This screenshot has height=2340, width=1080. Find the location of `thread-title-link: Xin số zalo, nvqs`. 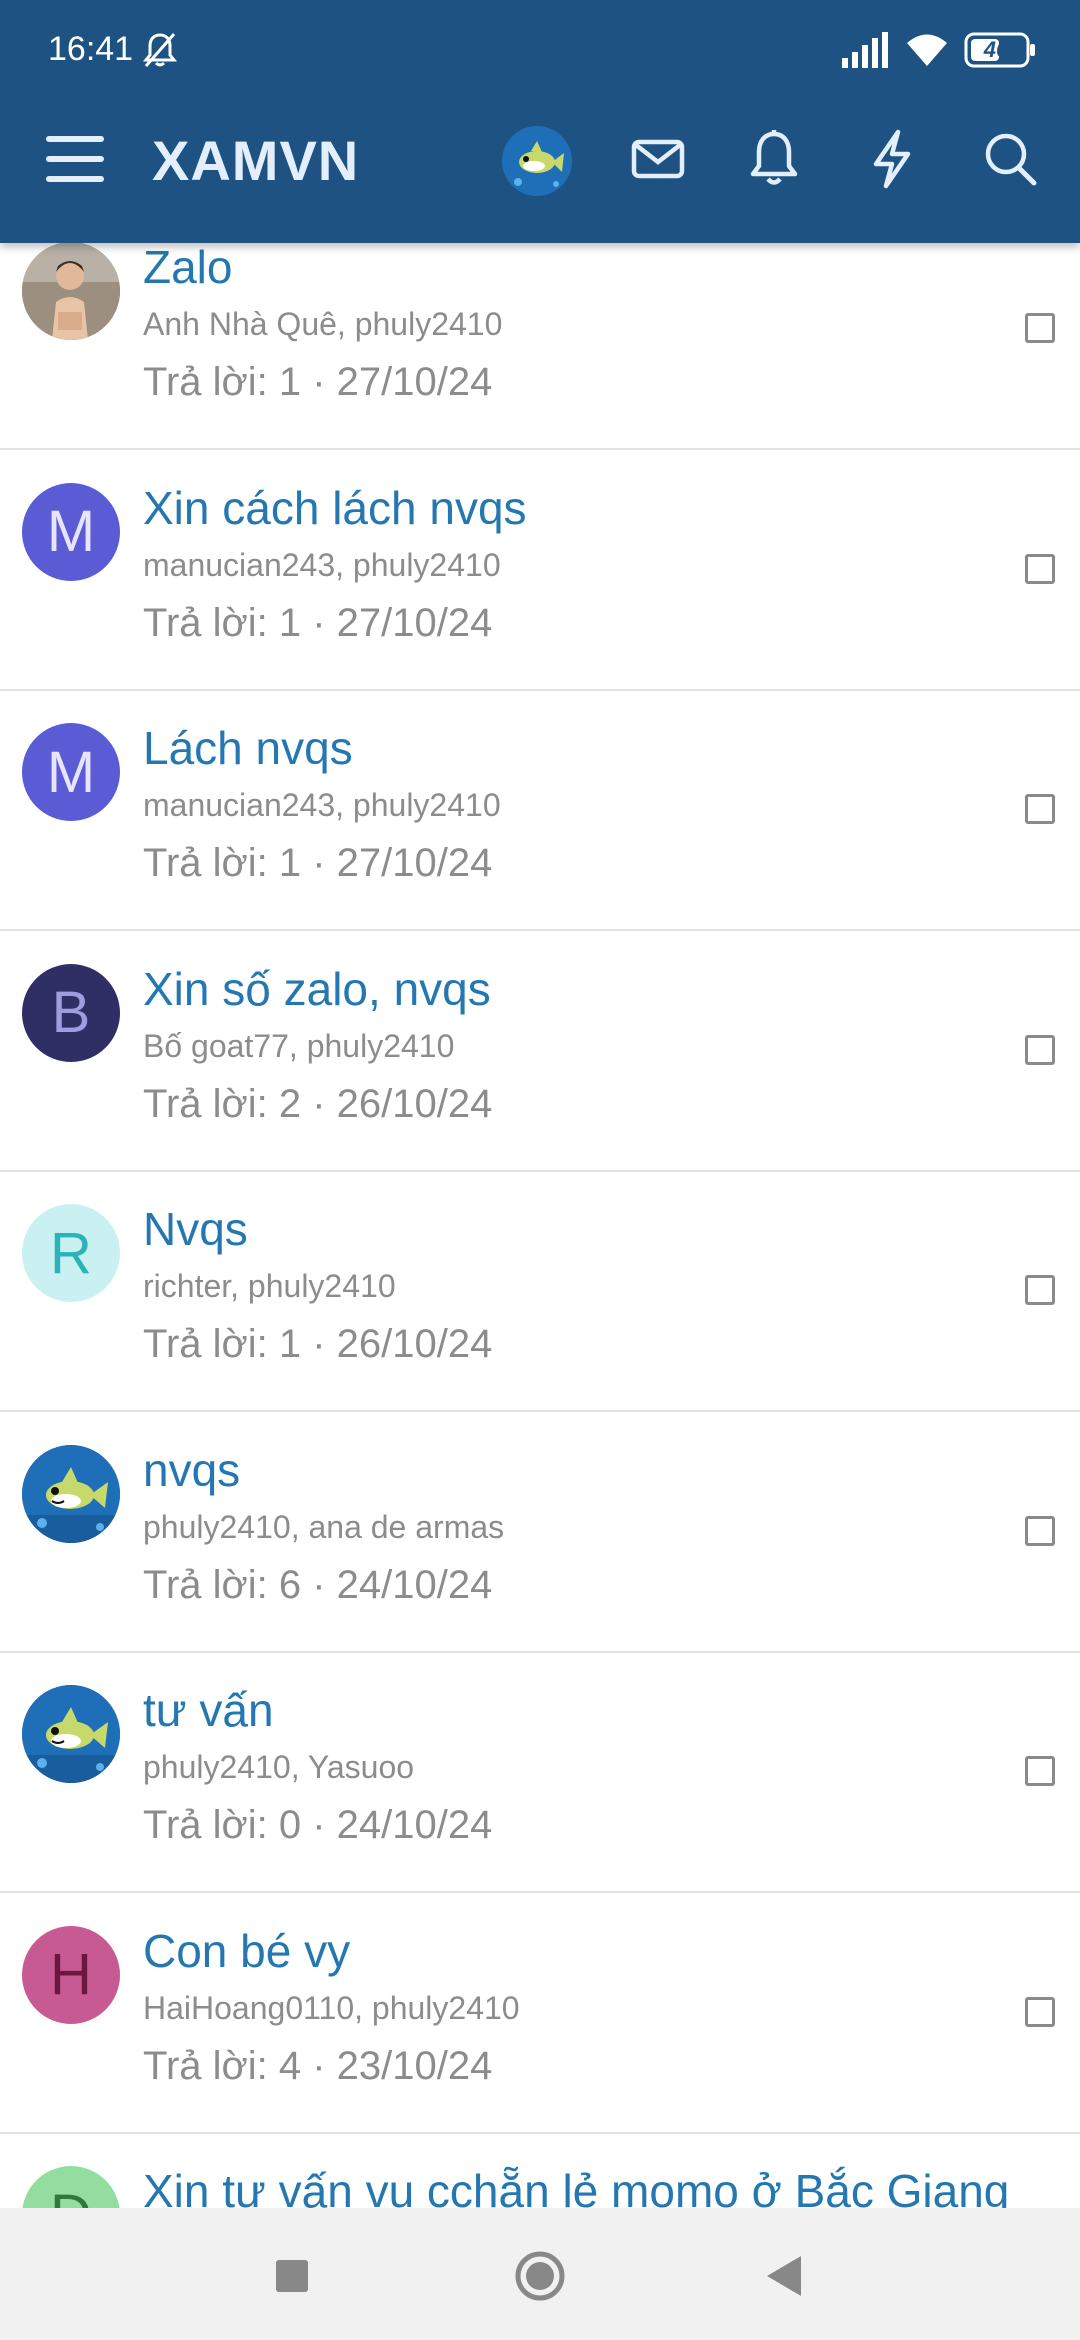

thread-title-link: Xin số zalo, nvqs is located at coordinates (317, 989).